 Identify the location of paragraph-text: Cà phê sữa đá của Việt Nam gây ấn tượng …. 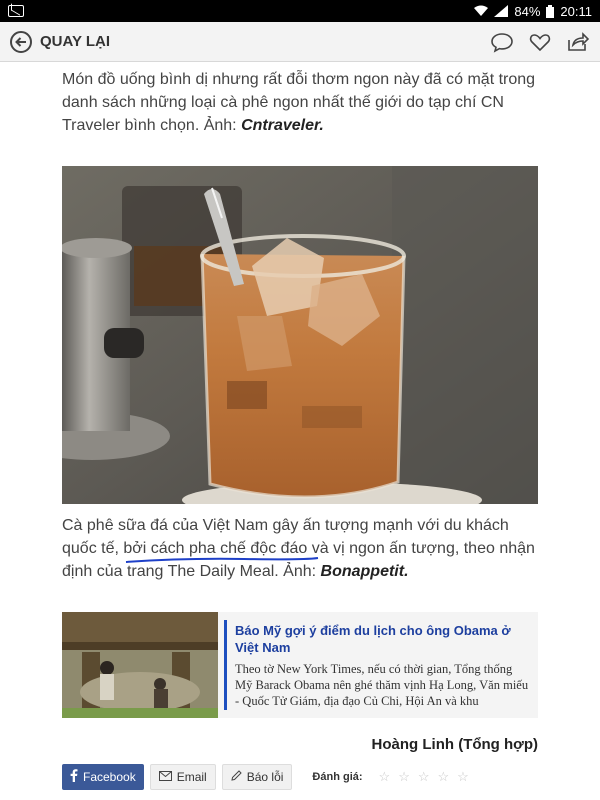
(298, 548).